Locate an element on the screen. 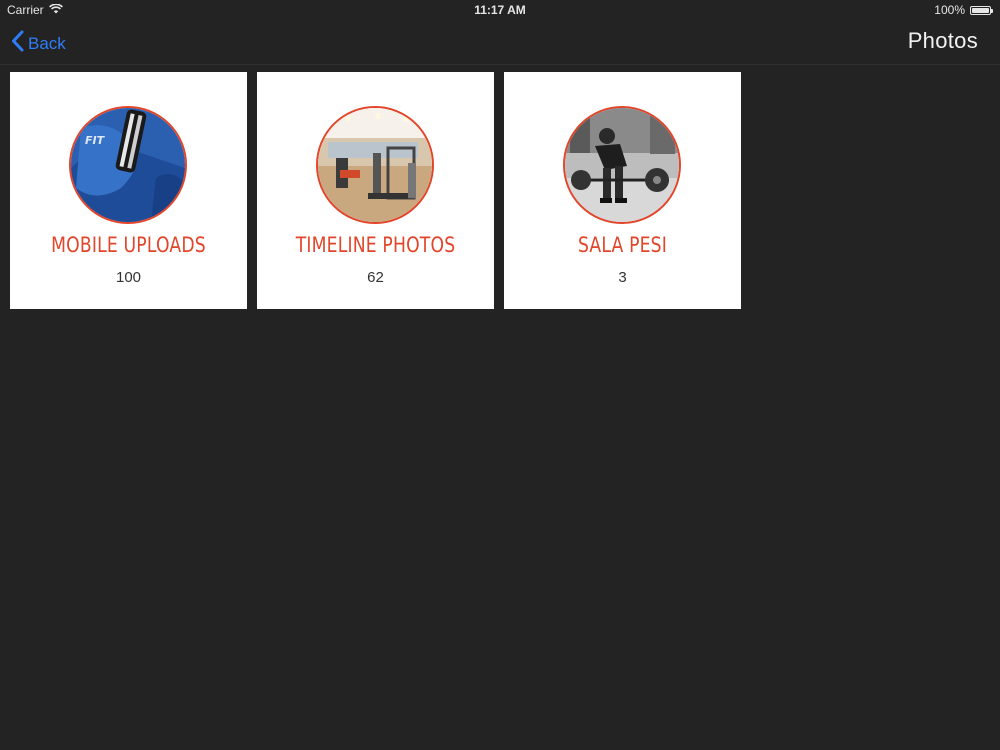 The image size is (1000, 750). deadlift-photo is located at coordinates (622, 165).